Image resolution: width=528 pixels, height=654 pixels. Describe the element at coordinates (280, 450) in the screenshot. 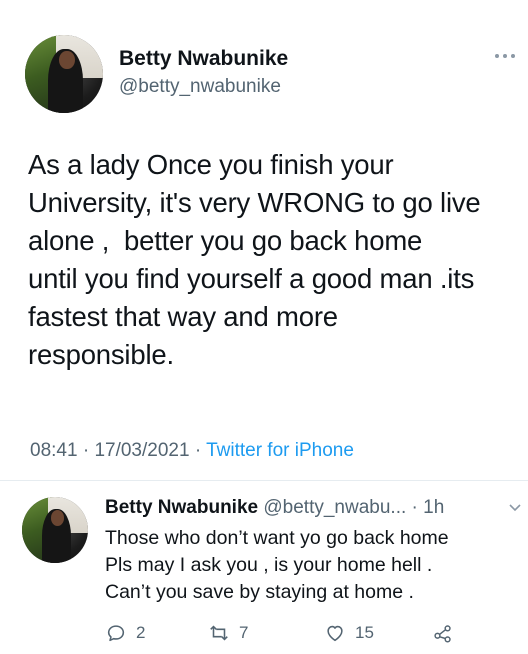

I see `tweet-source-link: Twitter for iPhone` at that location.